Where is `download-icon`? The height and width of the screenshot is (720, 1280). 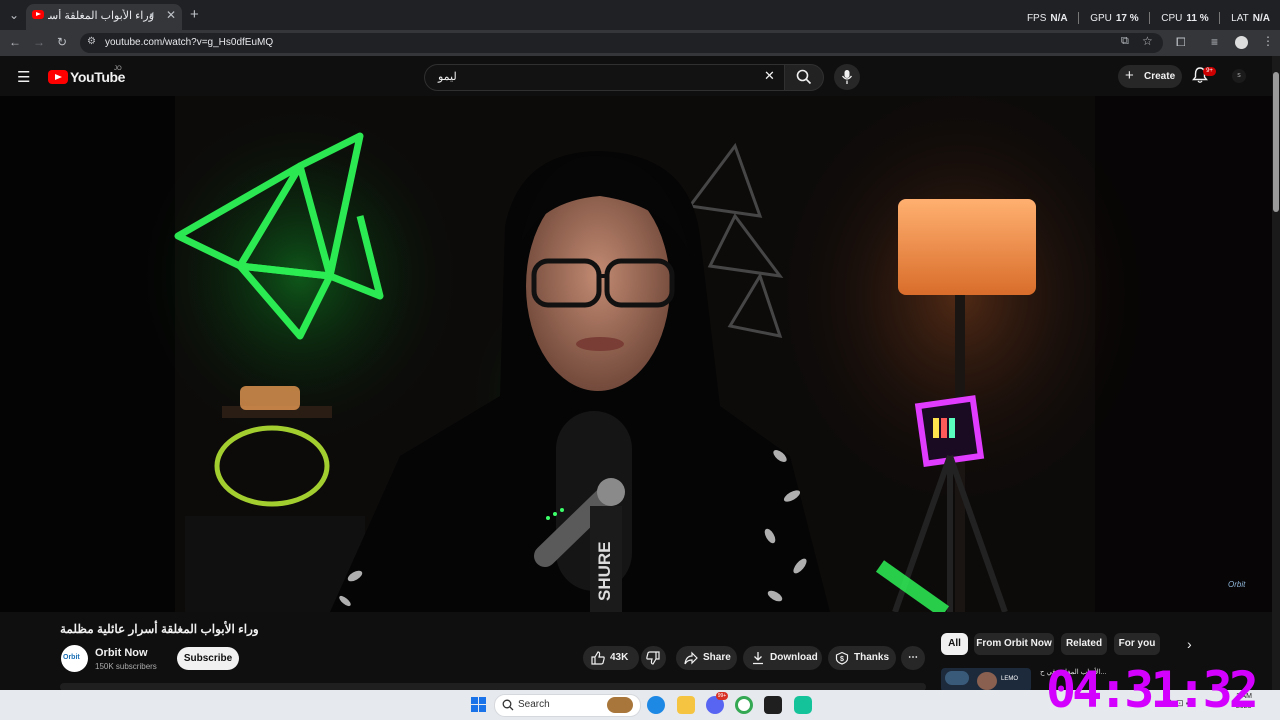
download-icon is located at coordinates (758, 658).